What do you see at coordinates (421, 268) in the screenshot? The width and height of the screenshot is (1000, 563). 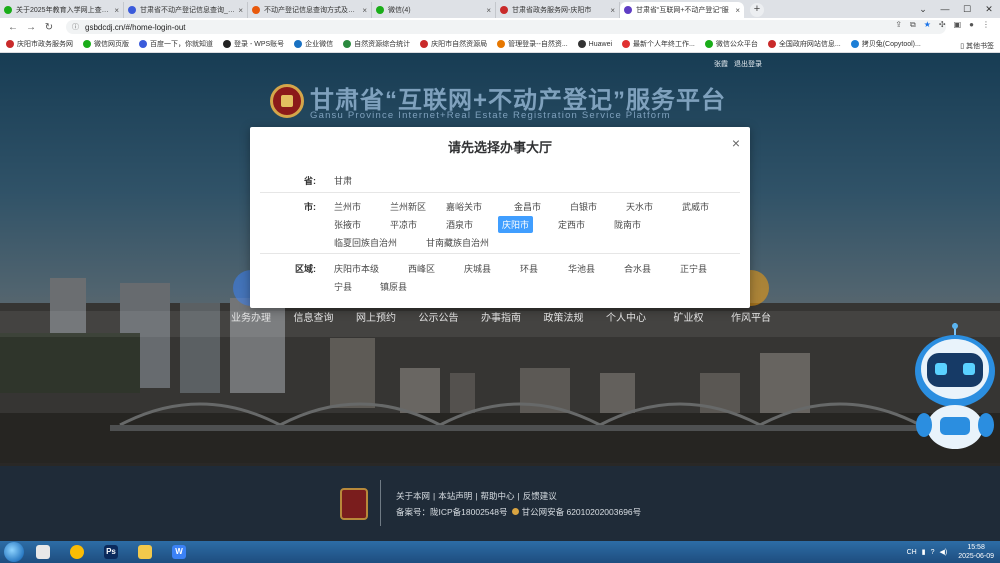 I see `district-option: 西峰区` at bounding box center [421, 268].